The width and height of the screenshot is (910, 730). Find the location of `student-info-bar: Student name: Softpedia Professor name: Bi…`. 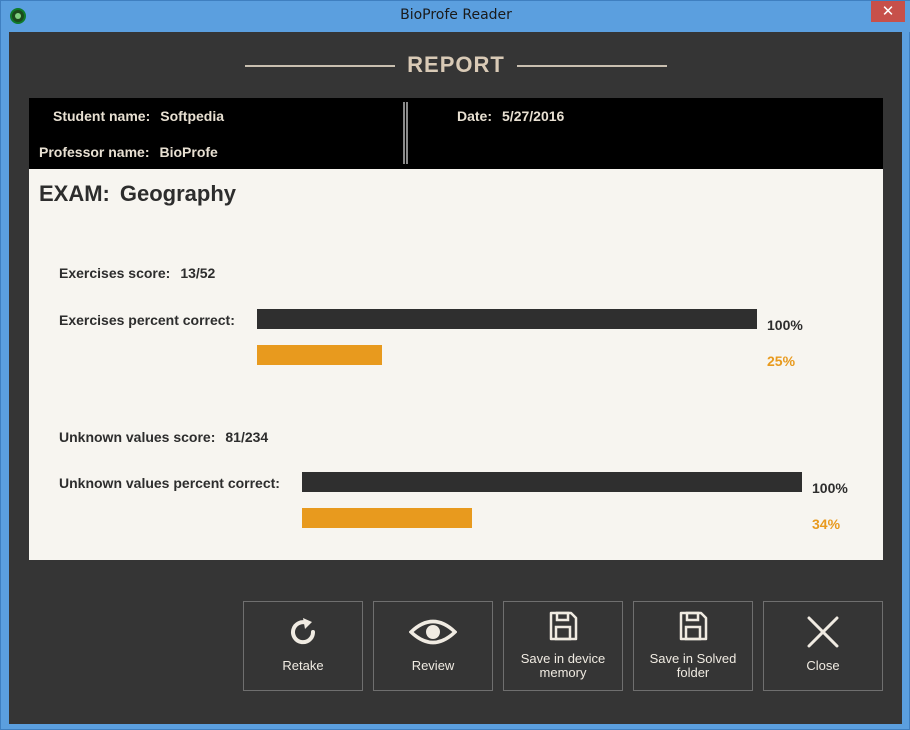

student-info-bar: Student name: Softpedia Professor name: Bi… is located at coordinates (456, 133).